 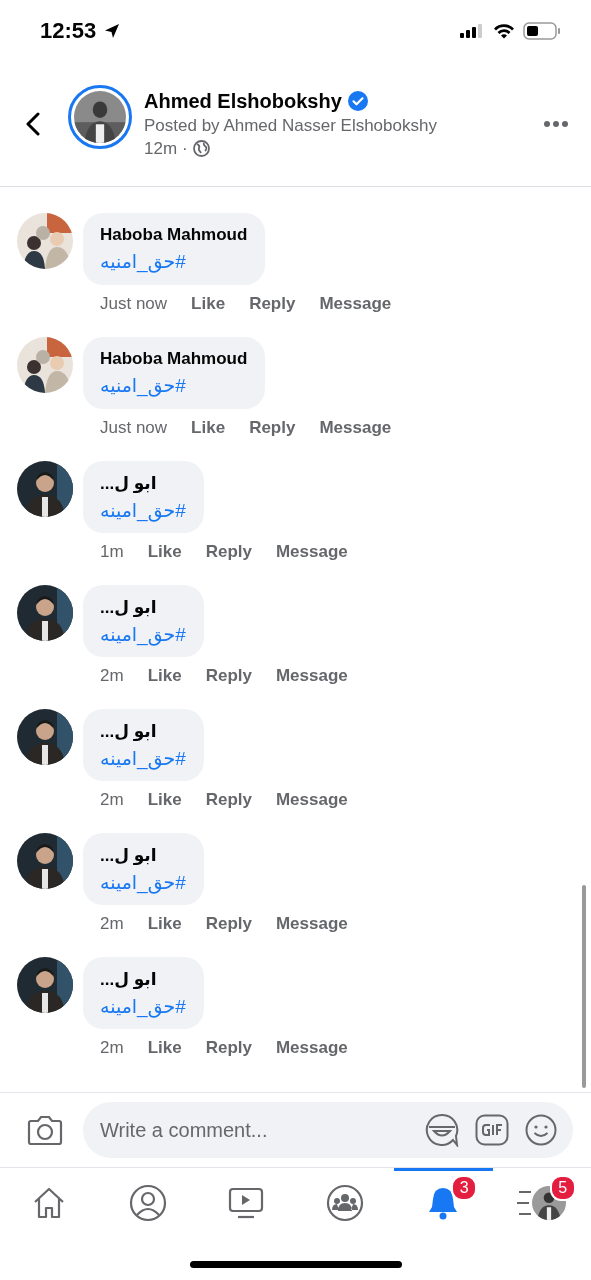 I want to click on wifi-icon, so click(x=504, y=31).